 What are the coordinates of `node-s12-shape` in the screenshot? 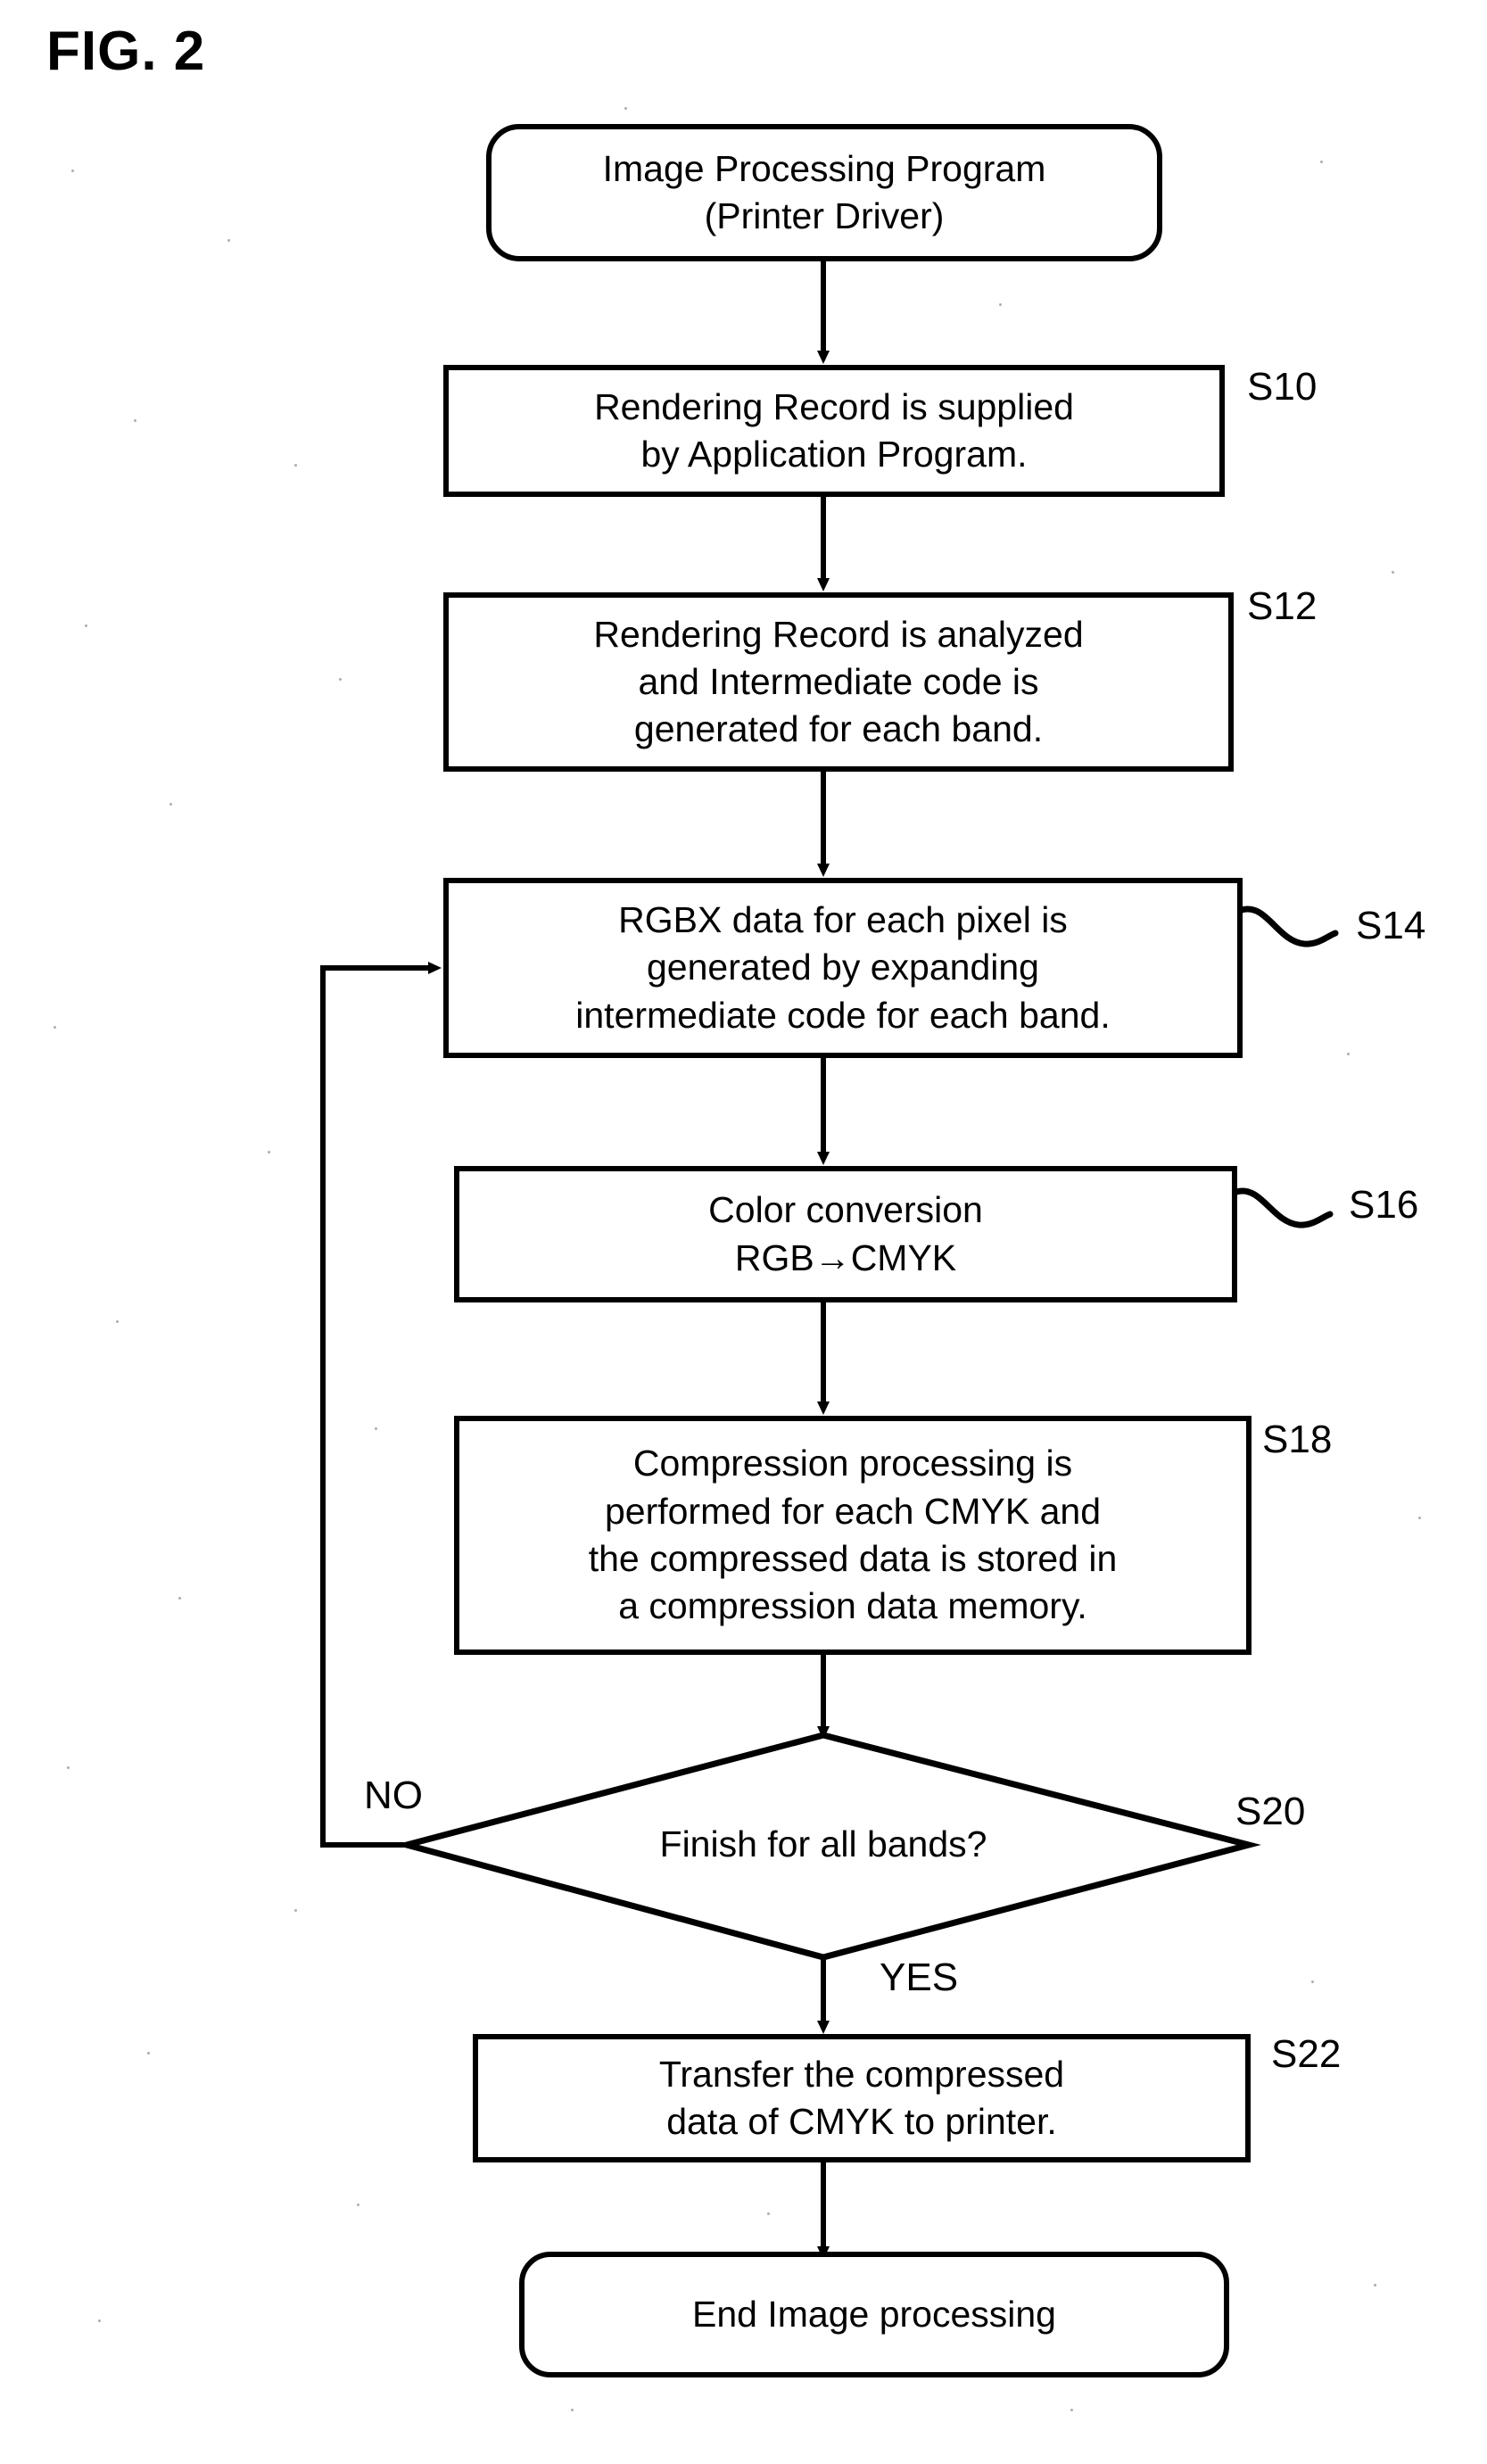 It's located at (838, 682).